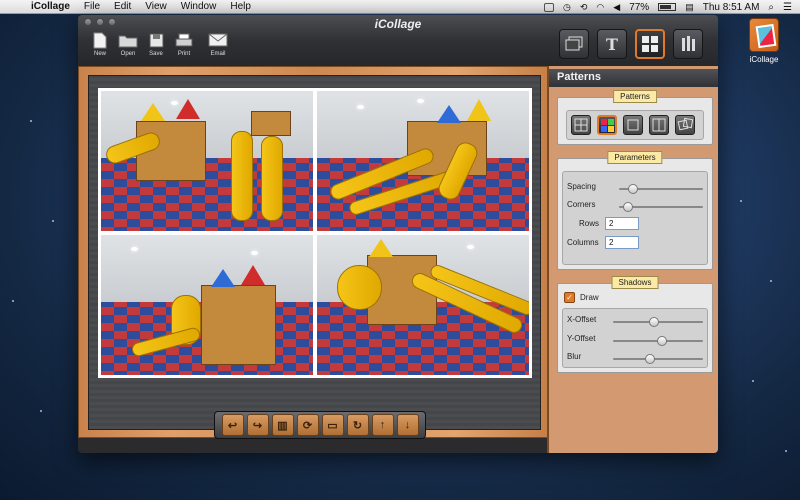 The image size is (800, 500). I want to click on tab-patterns, so click(650, 44).